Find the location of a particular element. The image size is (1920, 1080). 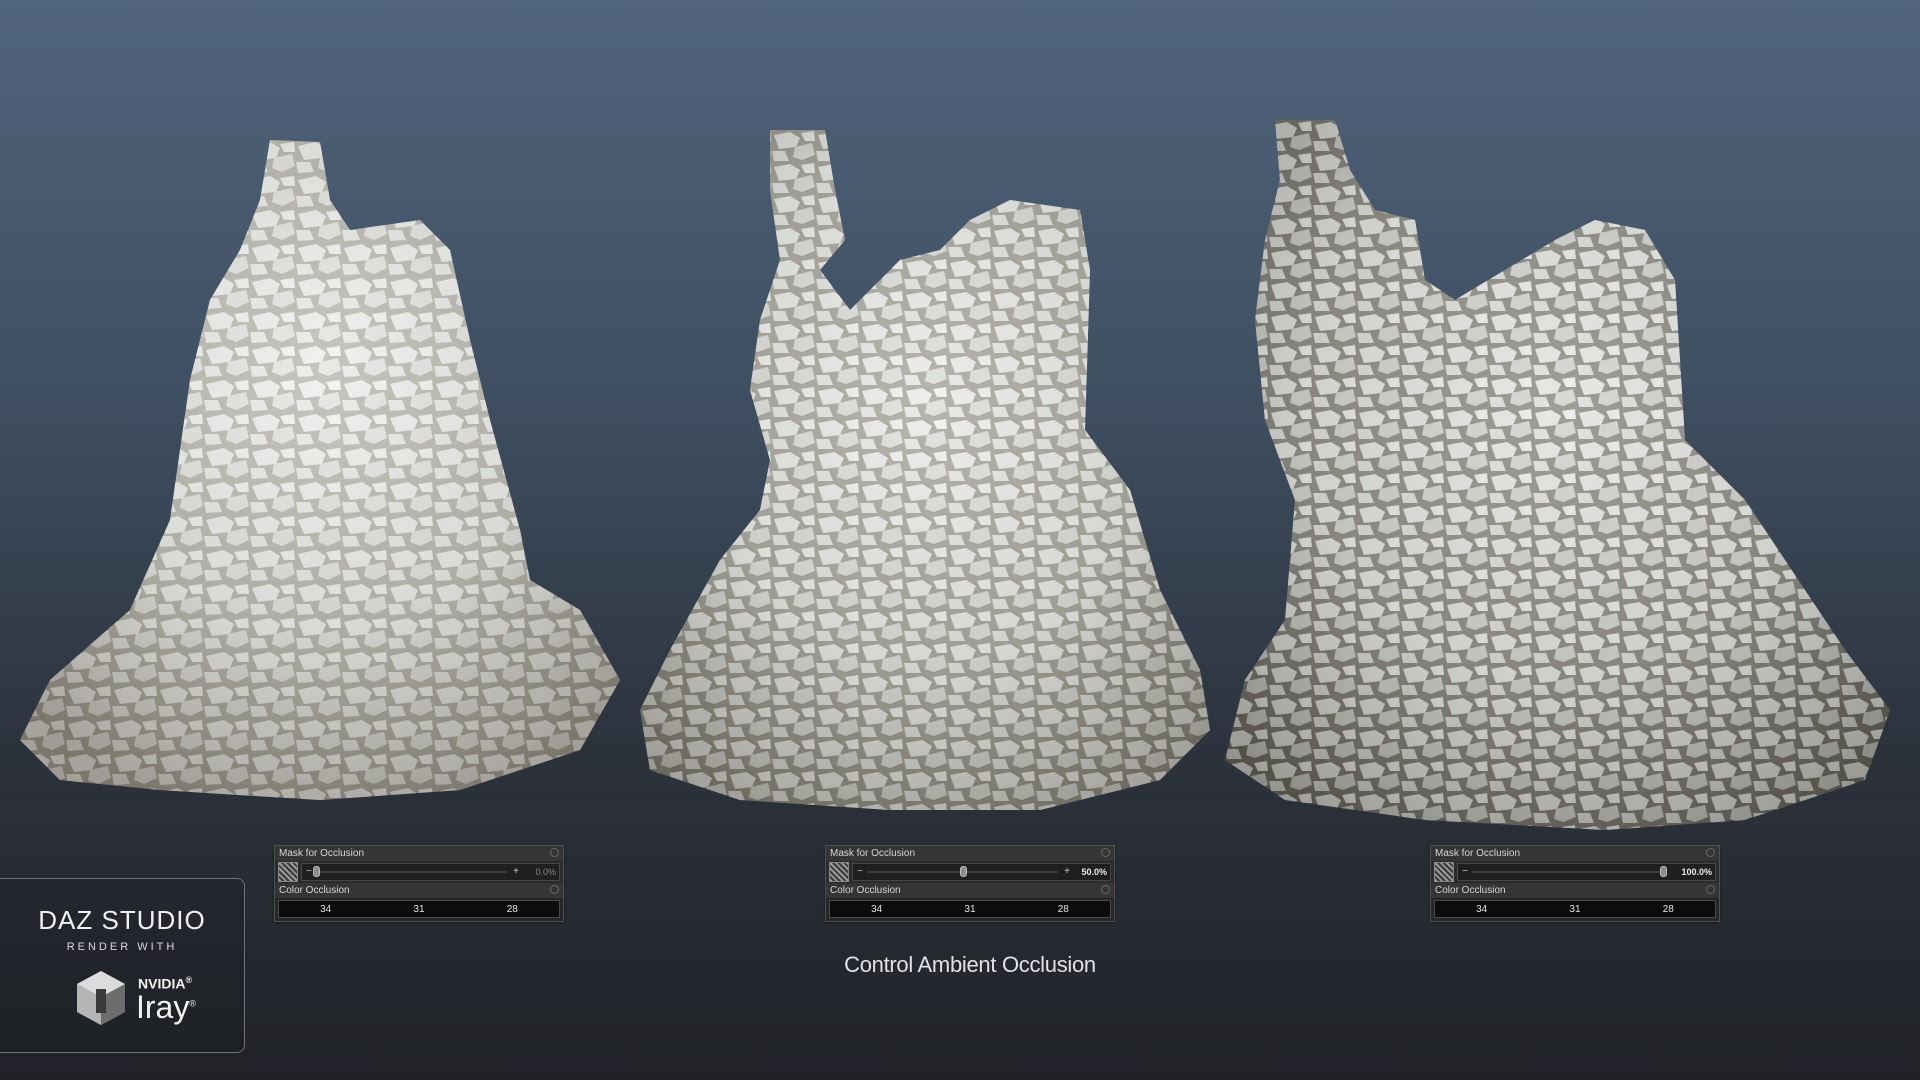

render-with-label: RENDER WITH is located at coordinates (122, 947).